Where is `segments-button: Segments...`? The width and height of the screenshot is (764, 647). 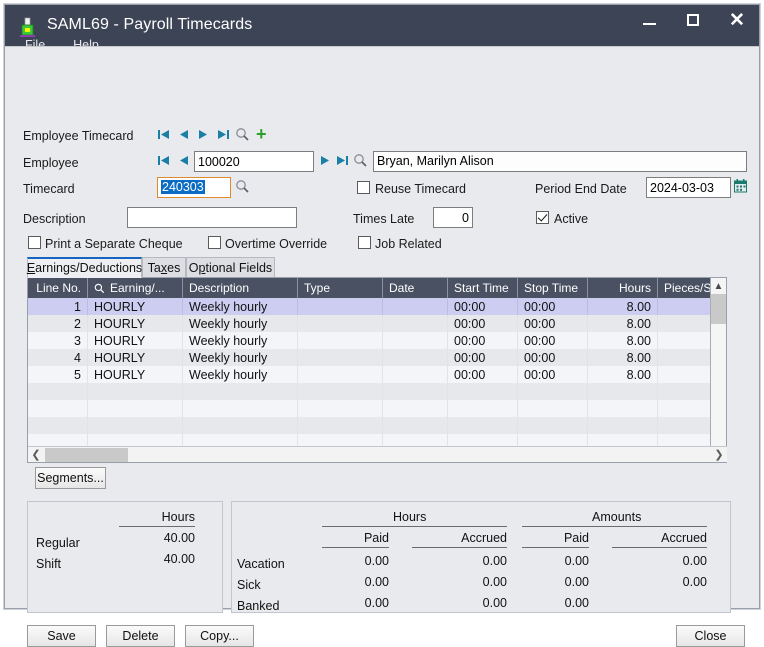
segments-button: Segments... is located at coordinates (70, 478).